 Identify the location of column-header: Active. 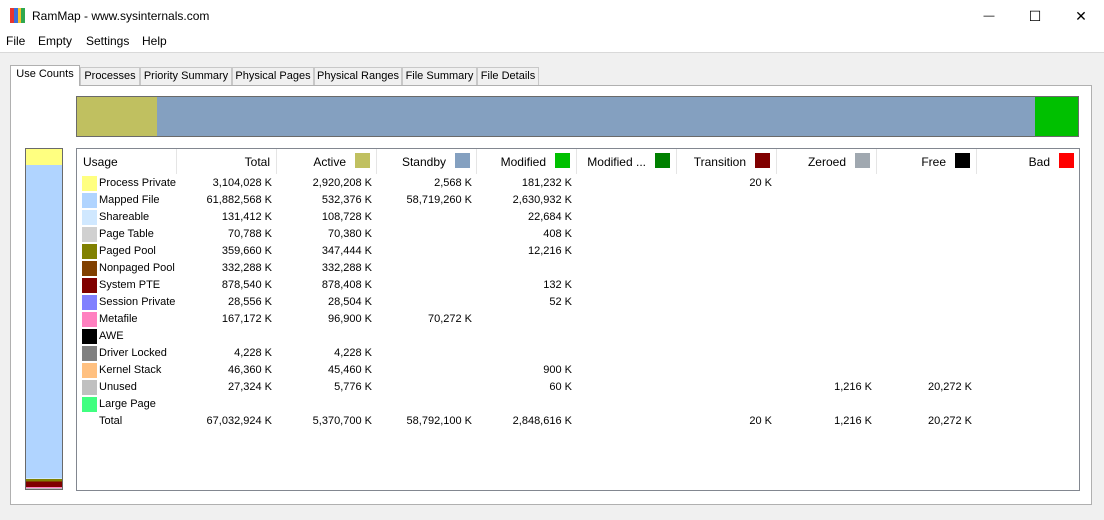
(327, 161).